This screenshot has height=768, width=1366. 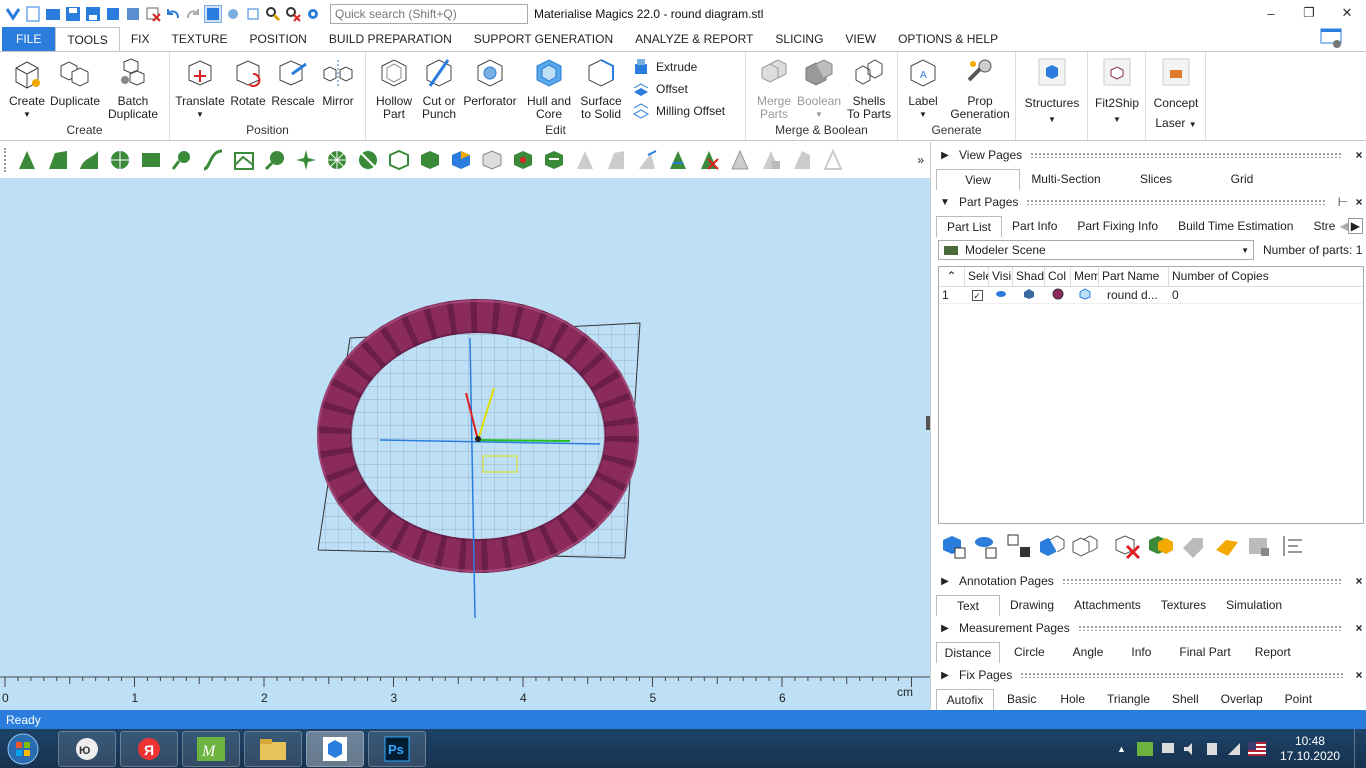 I want to click on language-flag-icon, so click(x=1256, y=748).